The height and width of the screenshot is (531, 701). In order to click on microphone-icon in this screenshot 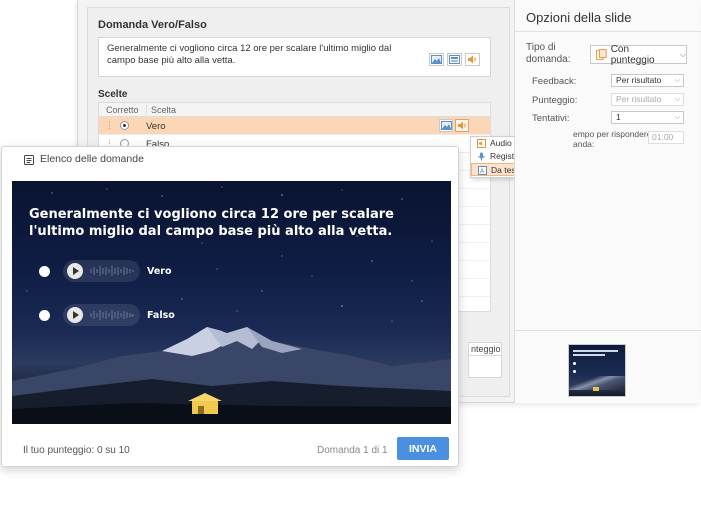, I will do `click(481, 156)`.